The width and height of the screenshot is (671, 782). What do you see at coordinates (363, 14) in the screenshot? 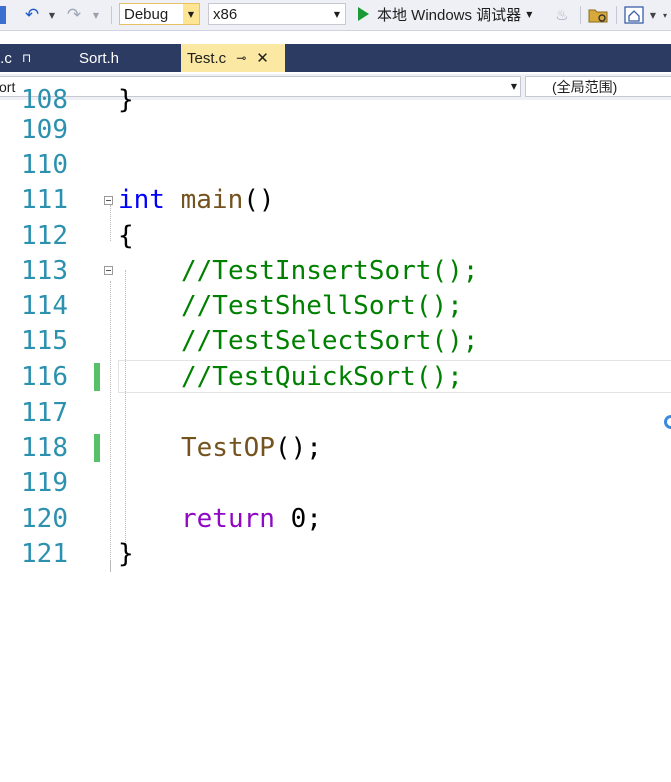
I see `play-icon` at bounding box center [363, 14].